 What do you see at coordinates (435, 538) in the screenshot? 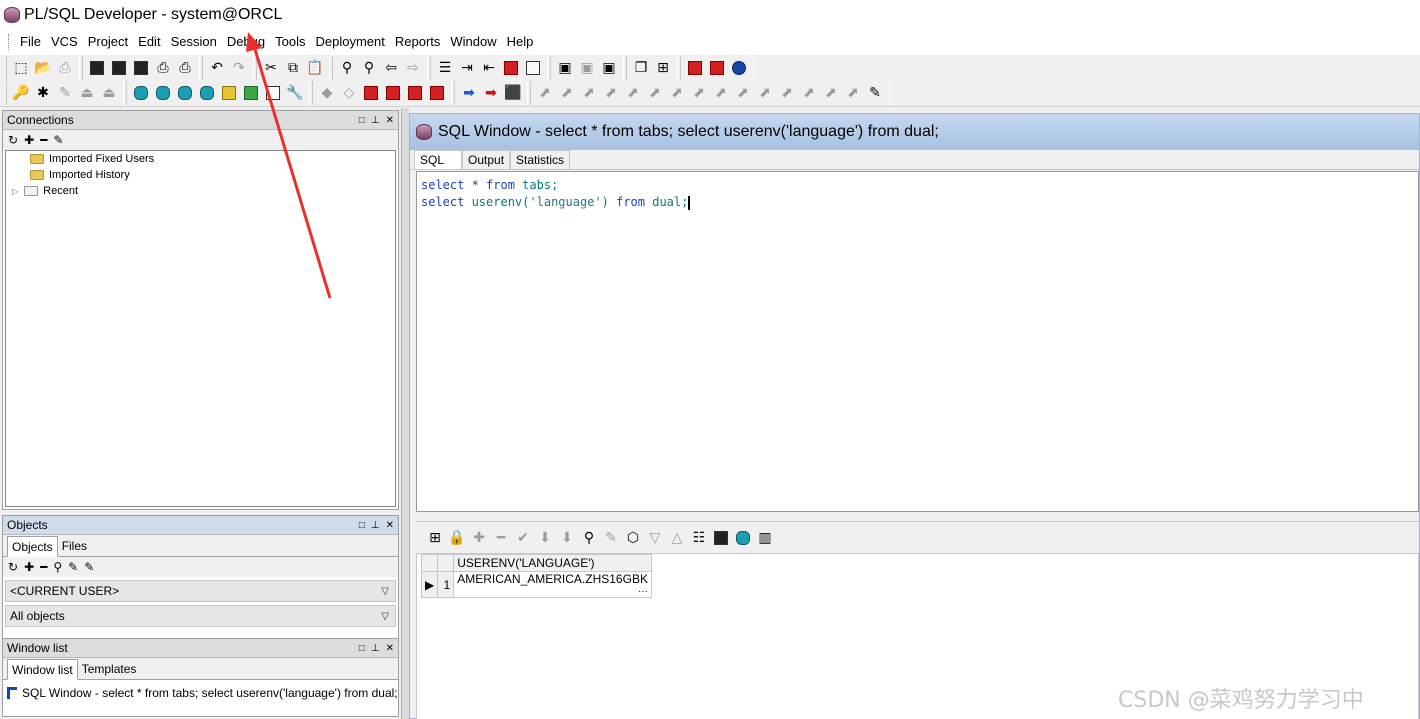
I see `grid-icon: ⊞` at bounding box center [435, 538].